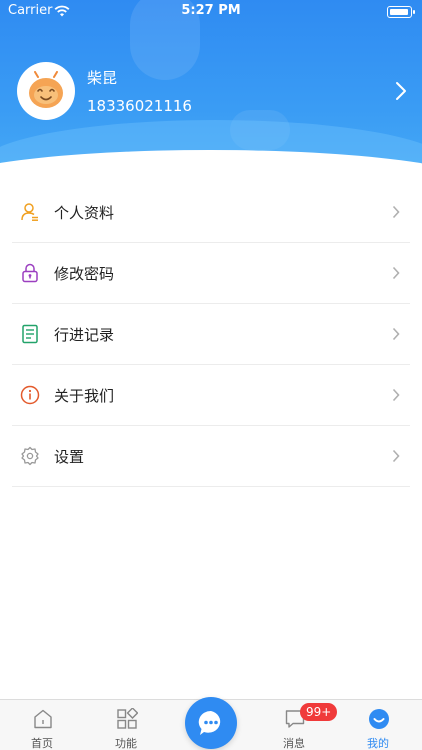 This screenshot has height=750, width=422. Describe the element at coordinates (211, 273) in the screenshot. I see `menu-item-change-password: 修改密码` at that location.